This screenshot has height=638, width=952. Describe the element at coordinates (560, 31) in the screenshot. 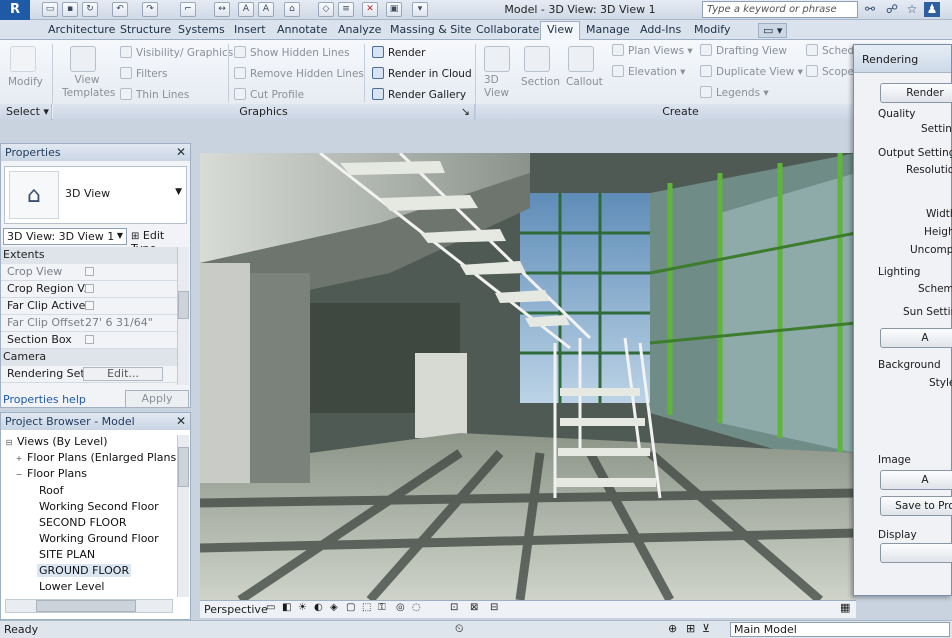

I see `tab-view: View` at that location.